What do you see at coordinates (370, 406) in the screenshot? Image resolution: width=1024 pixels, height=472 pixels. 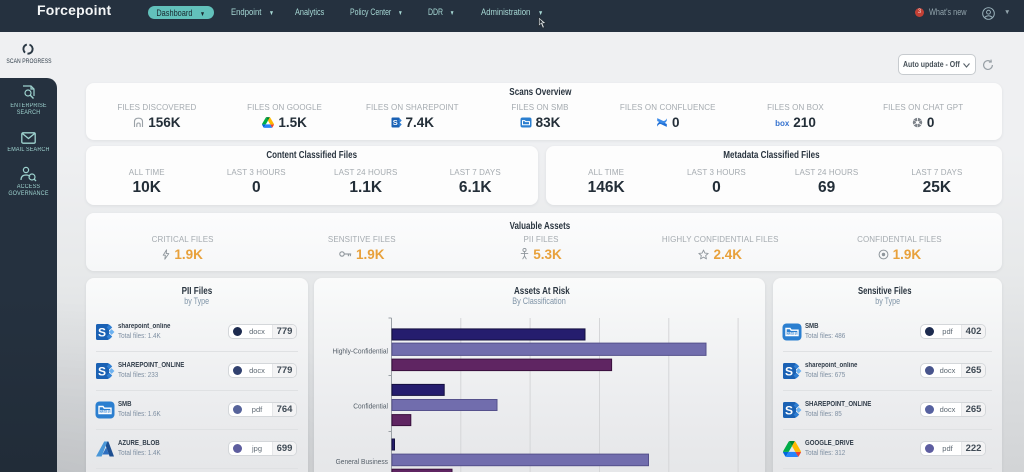 I see `svg-text: Confidential` at bounding box center [370, 406].